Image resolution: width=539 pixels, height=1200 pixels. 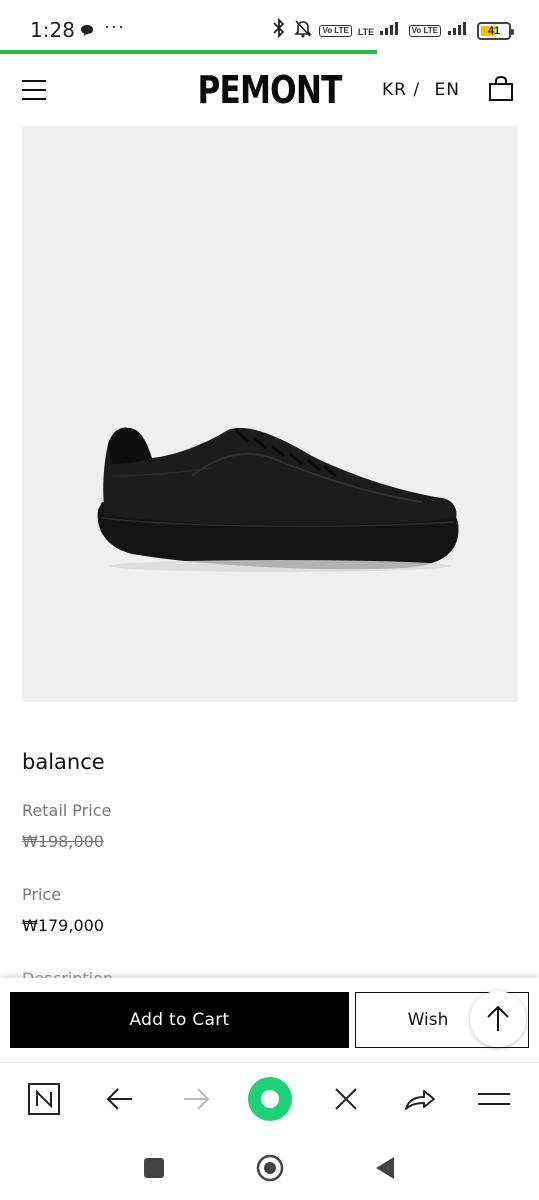 What do you see at coordinates (44, 1099) in the screenshot?
I see `naver-n-icon` at bounding box center [44, 1099].